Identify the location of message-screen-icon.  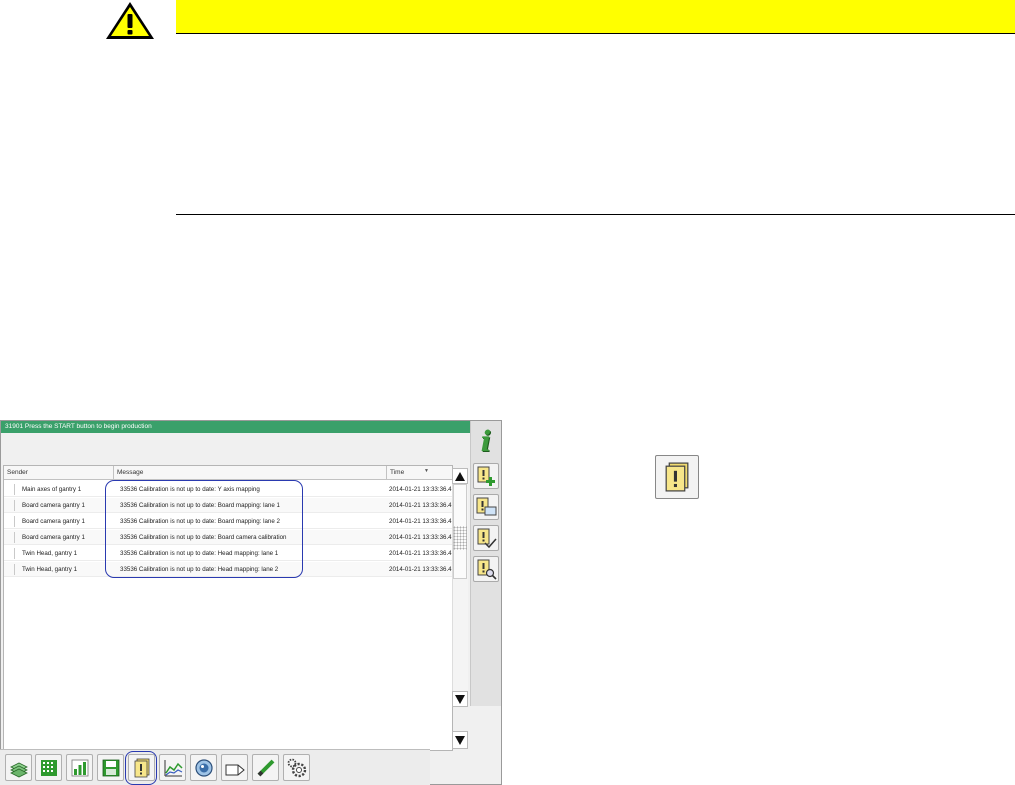
(486, 506).